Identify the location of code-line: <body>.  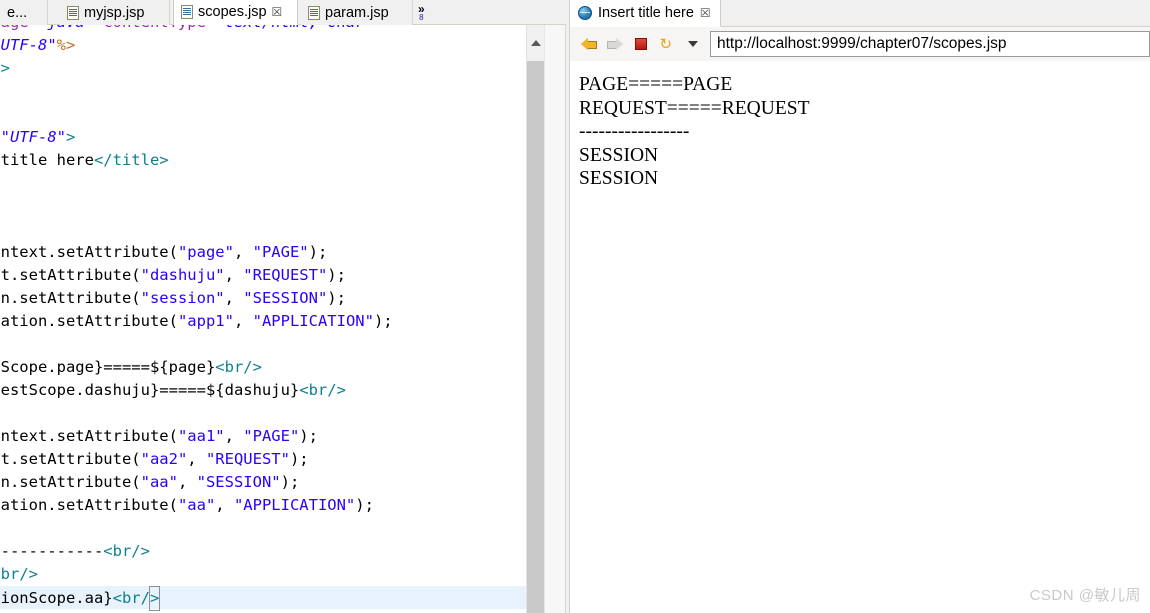
(265, 206).